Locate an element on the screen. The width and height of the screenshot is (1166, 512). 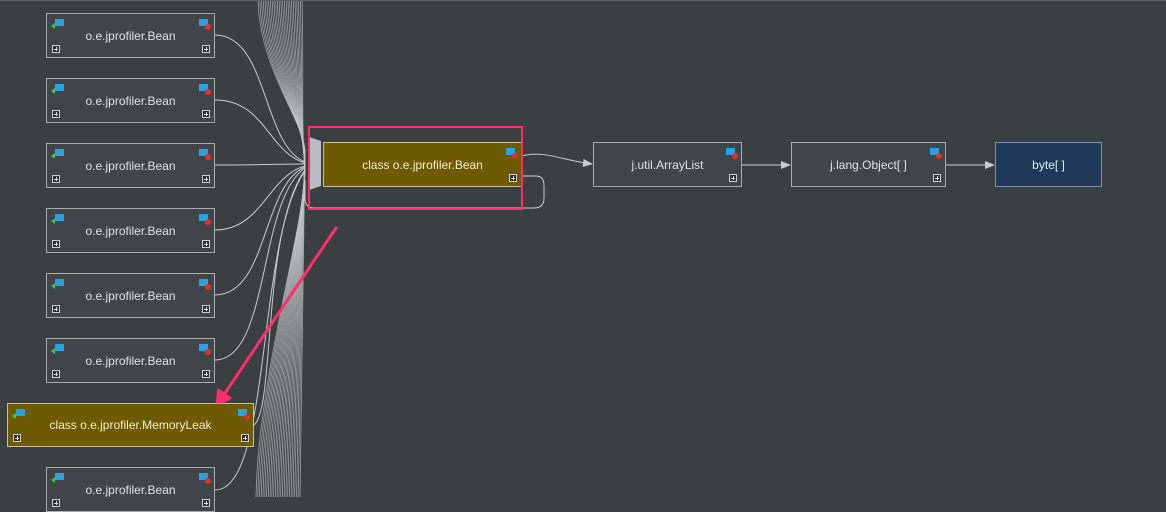
node-label: j.lang.Object[ ] is located at coordinates (868, 164).